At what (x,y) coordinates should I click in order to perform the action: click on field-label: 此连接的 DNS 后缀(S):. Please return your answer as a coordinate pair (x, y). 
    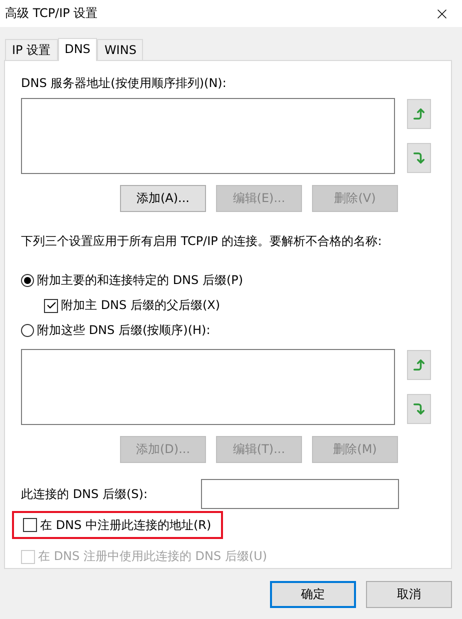
    Looking at the image, I should click on (84, 494).